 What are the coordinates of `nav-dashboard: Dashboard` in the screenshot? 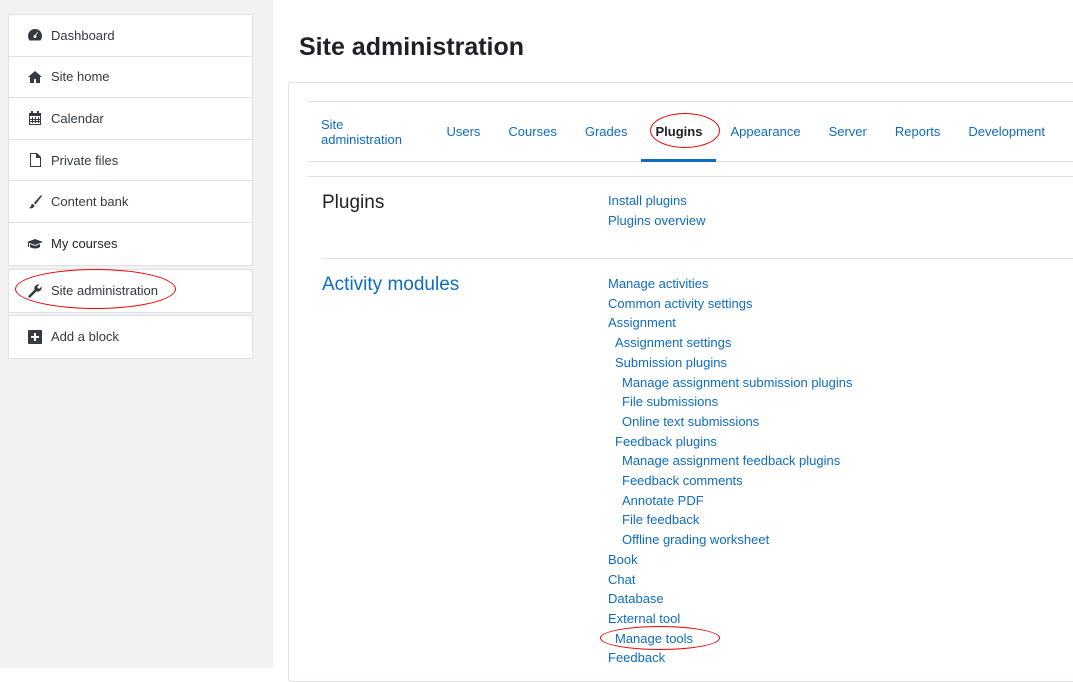 It's located at (130, 36).